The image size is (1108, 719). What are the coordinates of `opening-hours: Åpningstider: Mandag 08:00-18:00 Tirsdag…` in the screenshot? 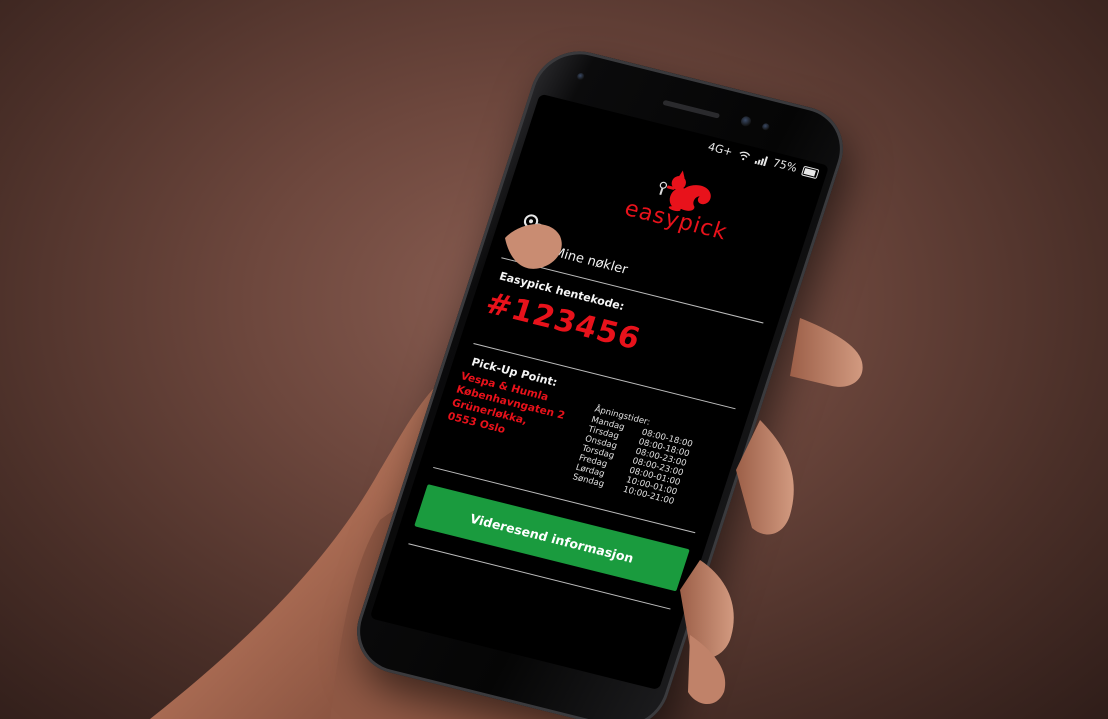 It's located at (634, 456).